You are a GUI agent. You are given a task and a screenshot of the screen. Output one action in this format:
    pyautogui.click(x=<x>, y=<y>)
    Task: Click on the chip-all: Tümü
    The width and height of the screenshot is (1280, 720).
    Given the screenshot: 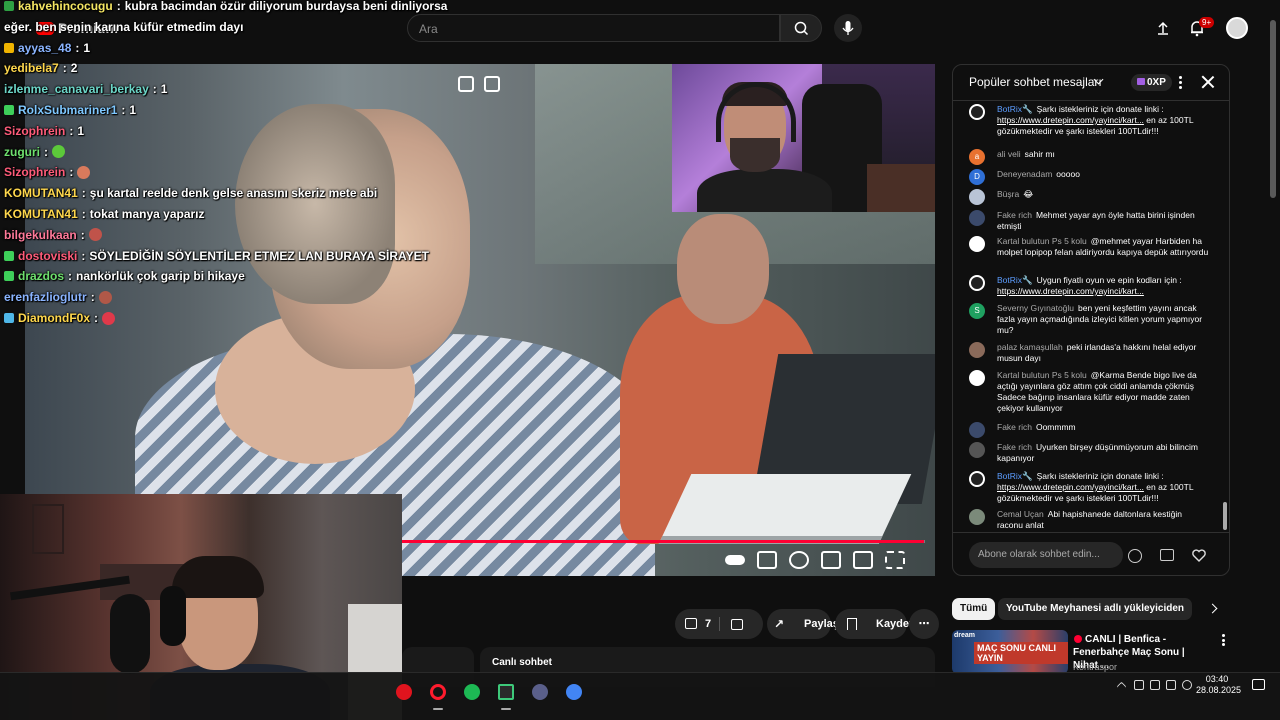 What is the action you would take?
    pyautogui.click(x=974, y=609)
    